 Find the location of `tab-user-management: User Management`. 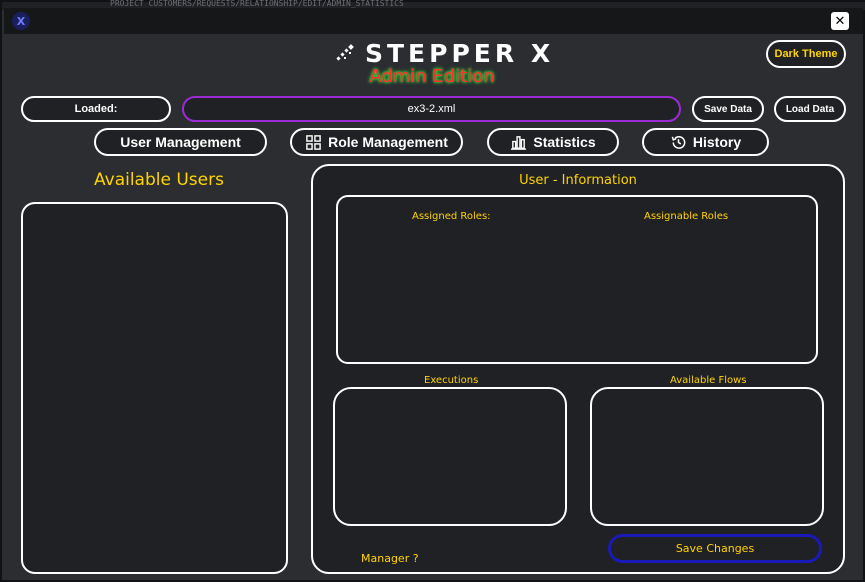

tab-user-management: User Management is located at coordinates (180, 142).